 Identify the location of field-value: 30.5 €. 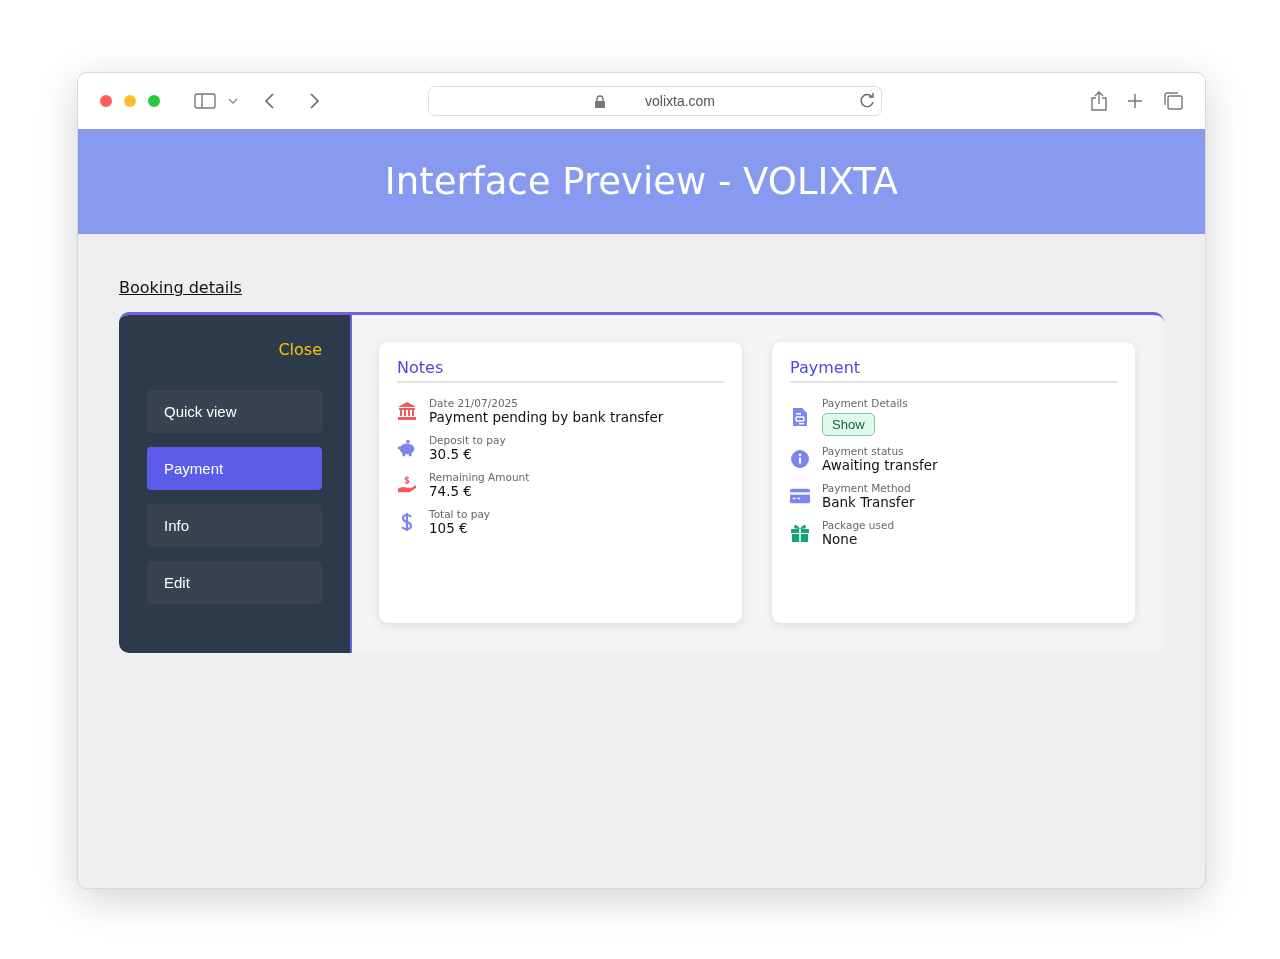
(451, 454).